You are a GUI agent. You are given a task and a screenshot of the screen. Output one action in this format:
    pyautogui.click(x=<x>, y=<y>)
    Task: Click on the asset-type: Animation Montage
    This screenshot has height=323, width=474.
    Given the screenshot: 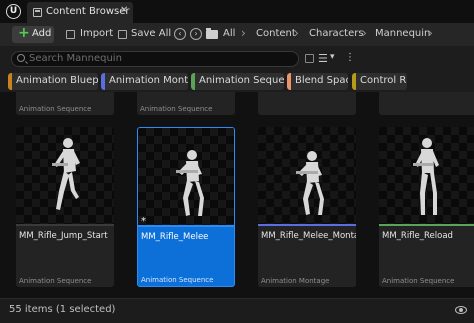 What is the action you would take?
    pyautogui.click(x=295, y=281)
    